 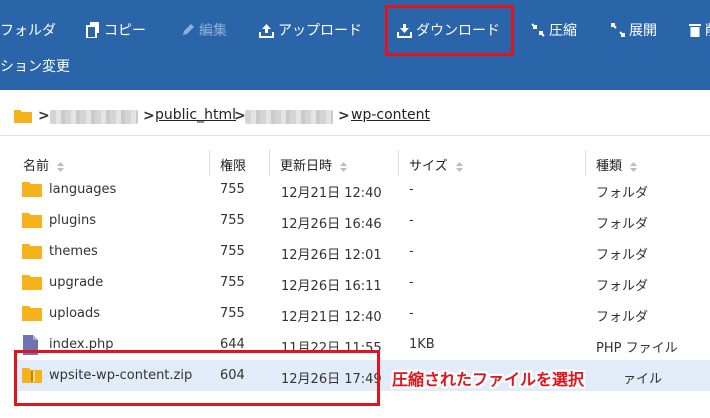 What do you see at coordinates (125, 31) in the screenshot?
I see `copy-button-label: コピー` at bounding box center [125, 31].